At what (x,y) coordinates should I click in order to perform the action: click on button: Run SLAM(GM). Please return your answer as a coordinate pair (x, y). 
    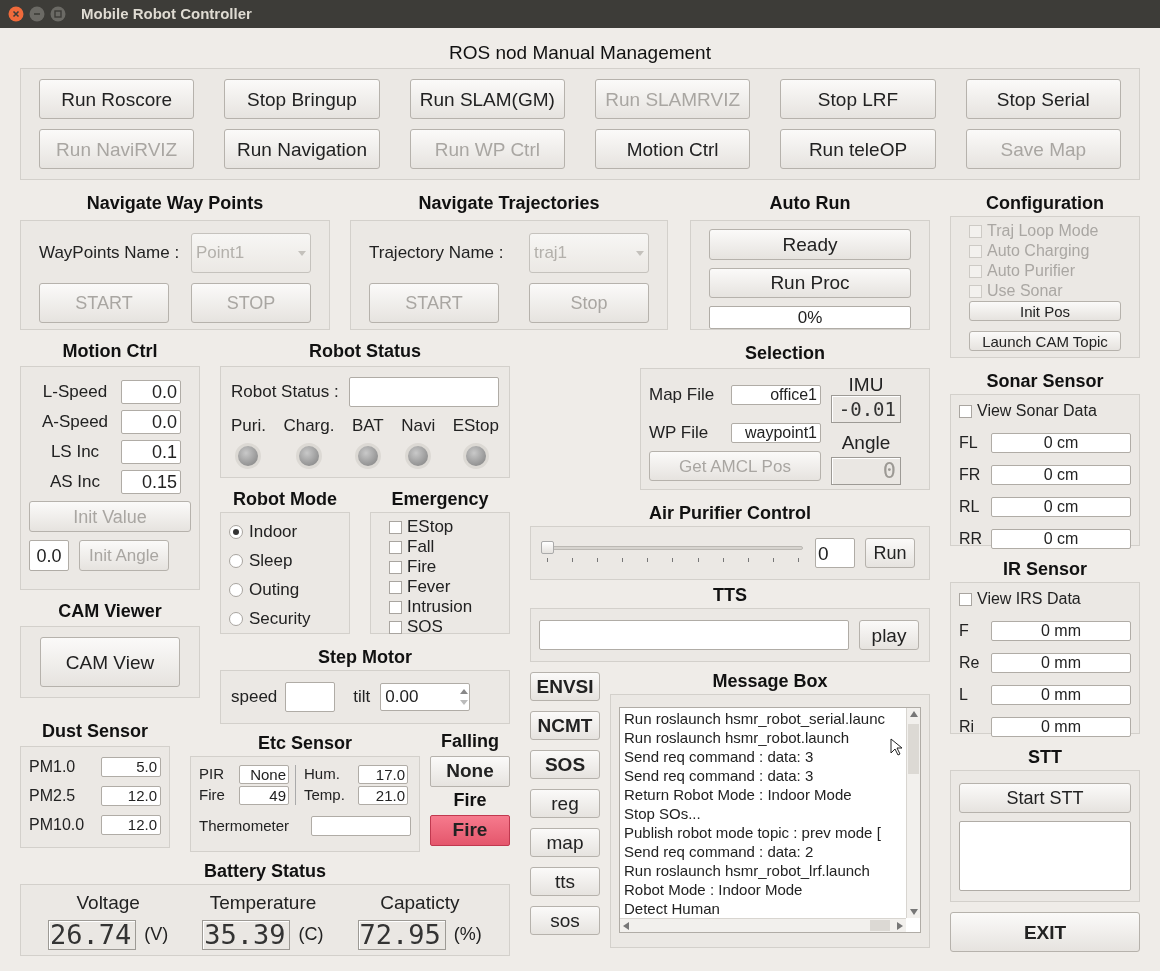
    Looking at the image, I should click on (487, 99).